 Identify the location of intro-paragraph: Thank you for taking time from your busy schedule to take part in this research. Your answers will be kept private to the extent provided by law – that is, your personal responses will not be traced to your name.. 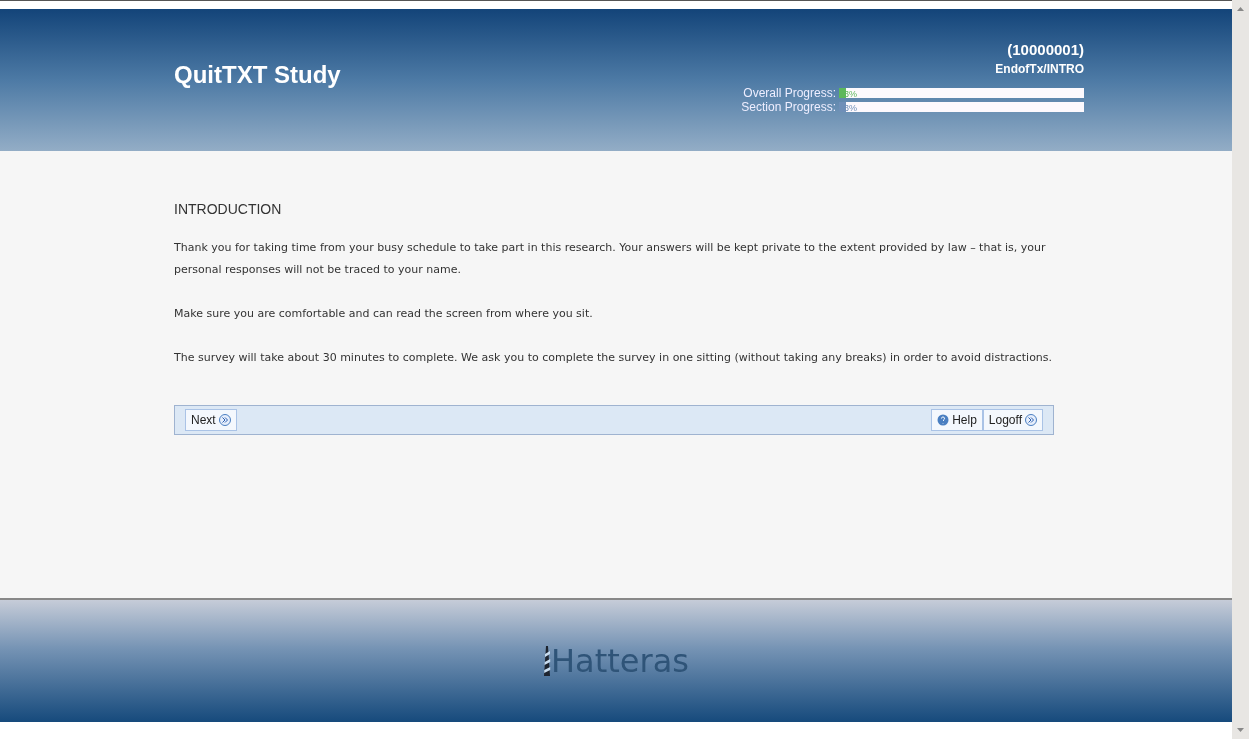
(610, 259).